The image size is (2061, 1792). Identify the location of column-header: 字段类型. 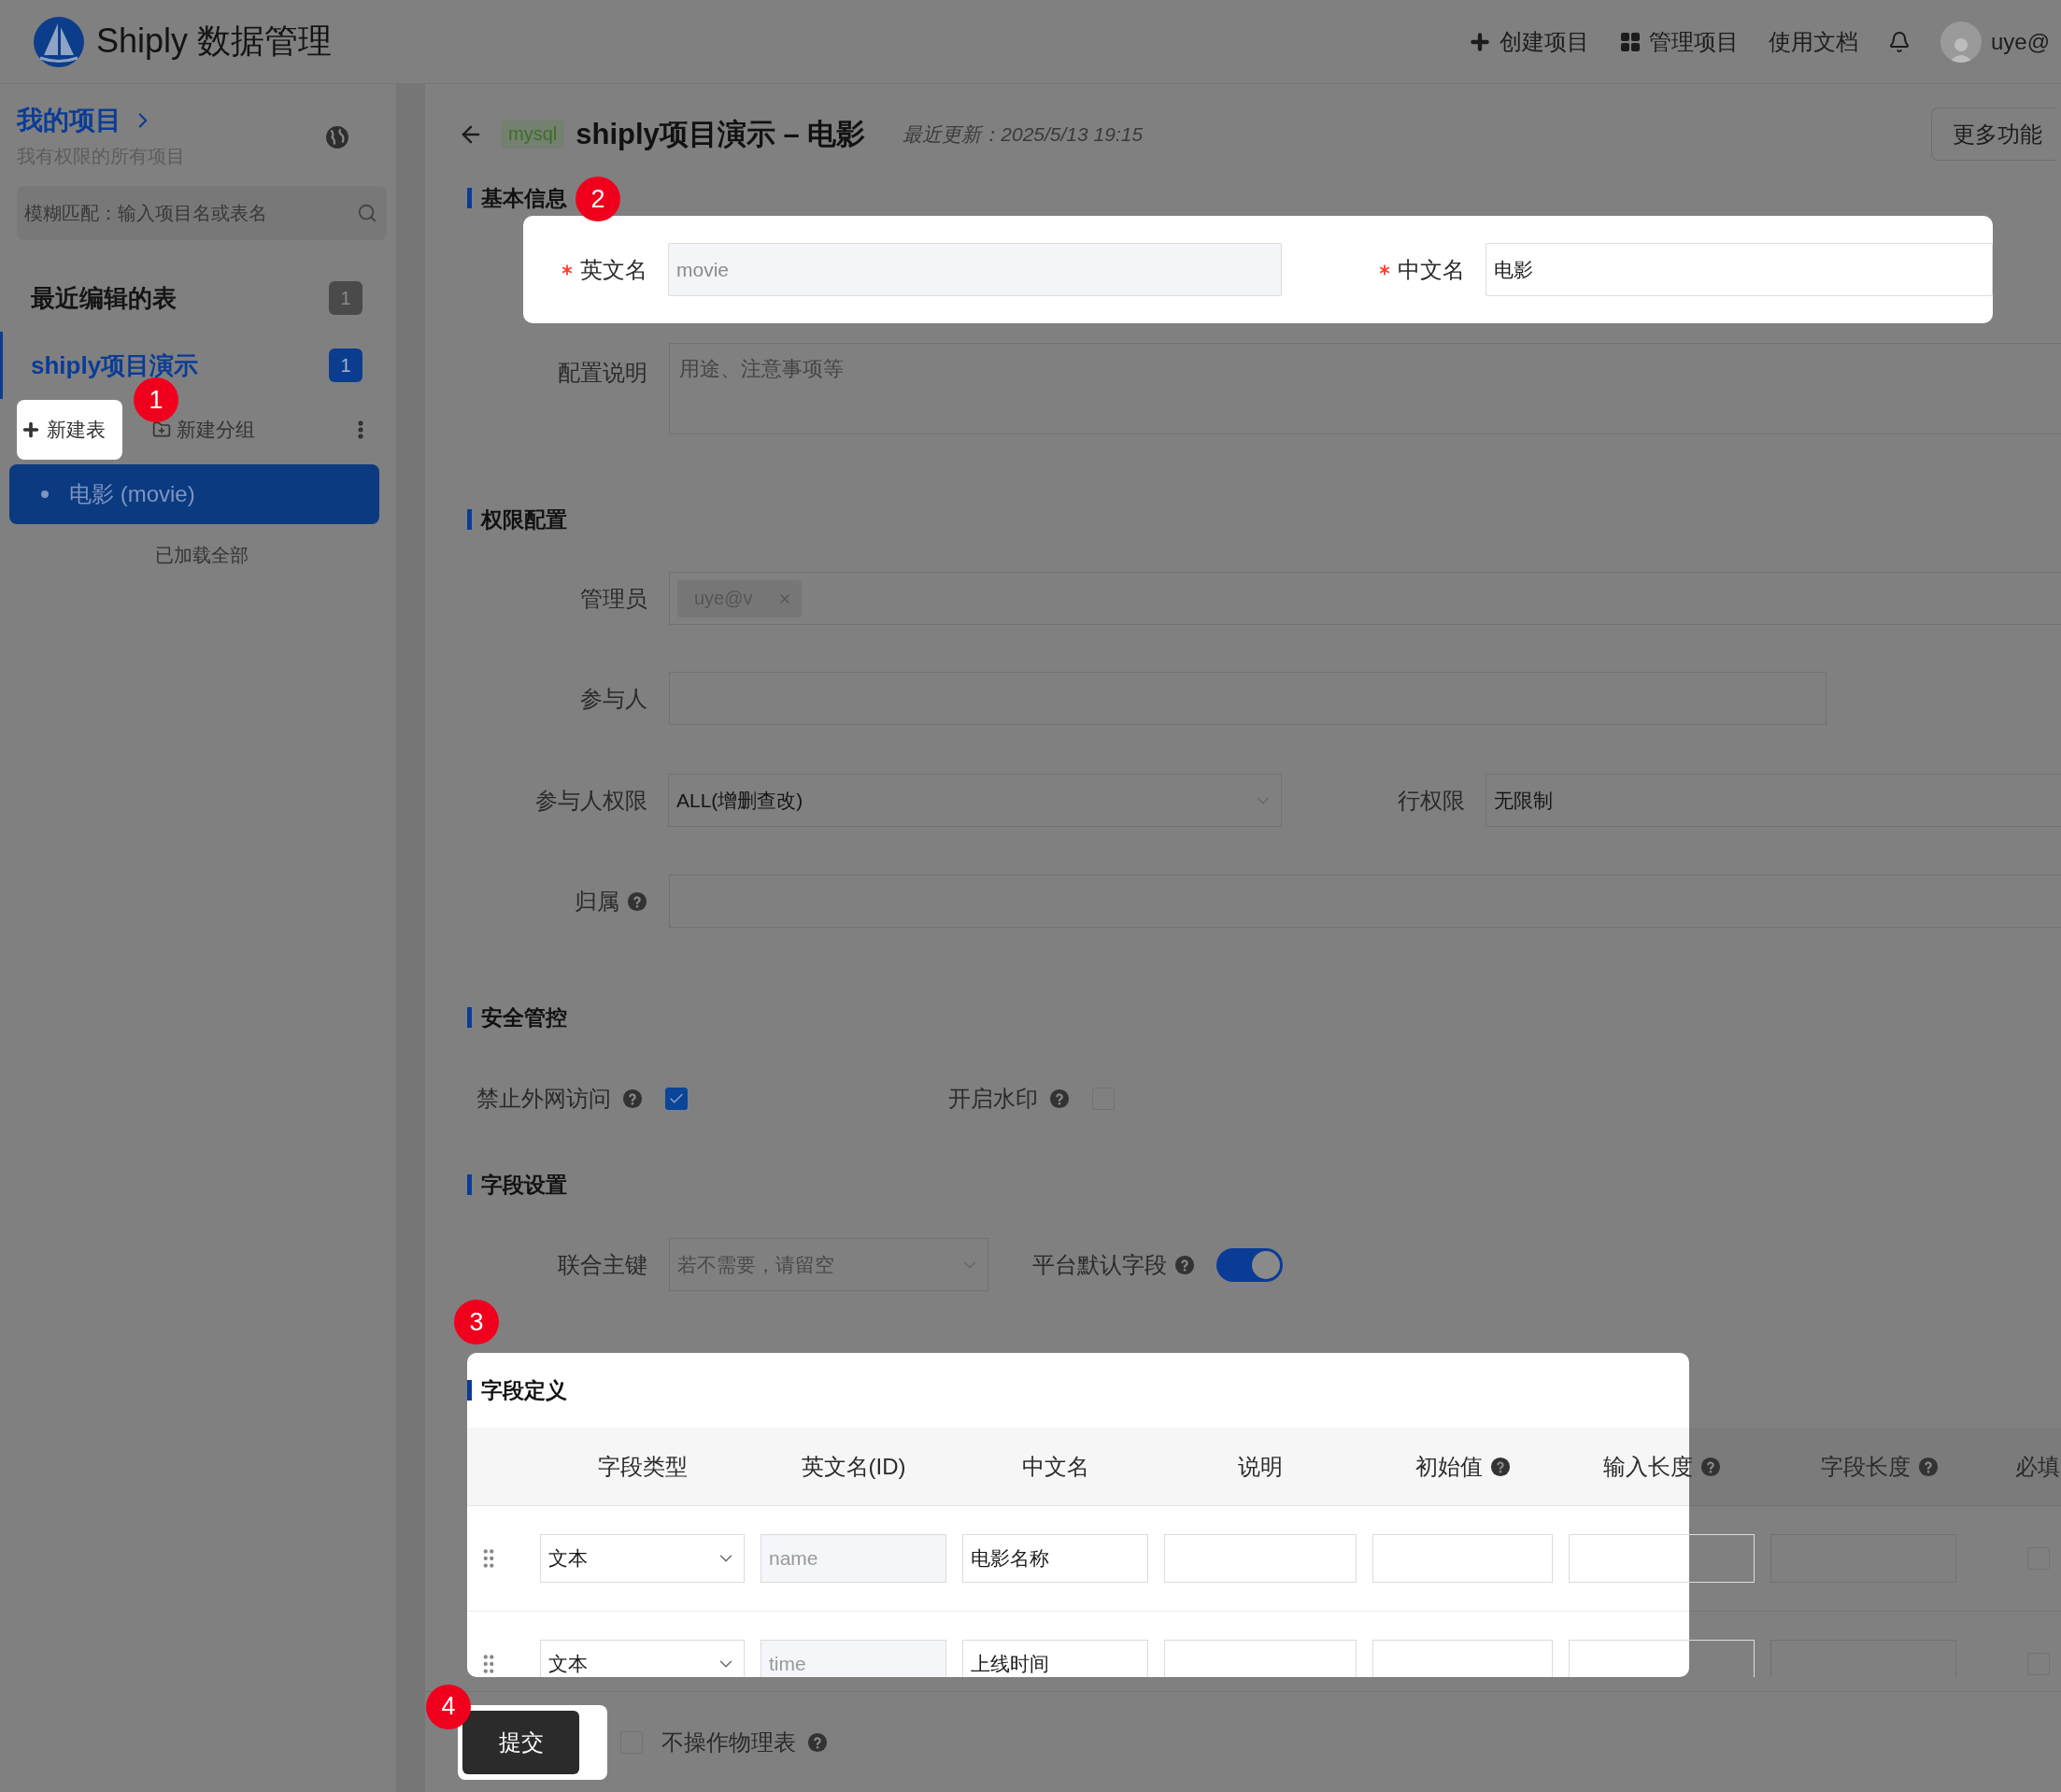
(642, 1466).